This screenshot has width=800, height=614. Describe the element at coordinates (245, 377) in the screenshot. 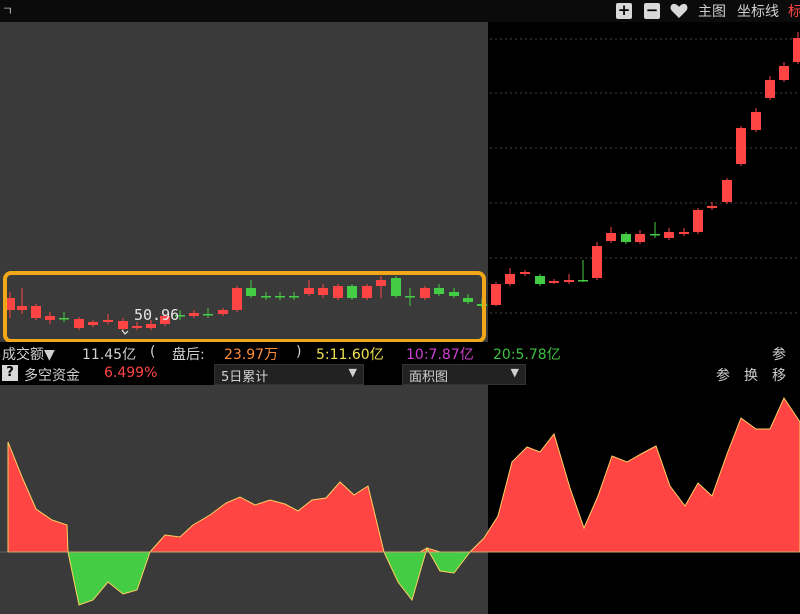

I see `period-select-value: 5日累计` at that location.